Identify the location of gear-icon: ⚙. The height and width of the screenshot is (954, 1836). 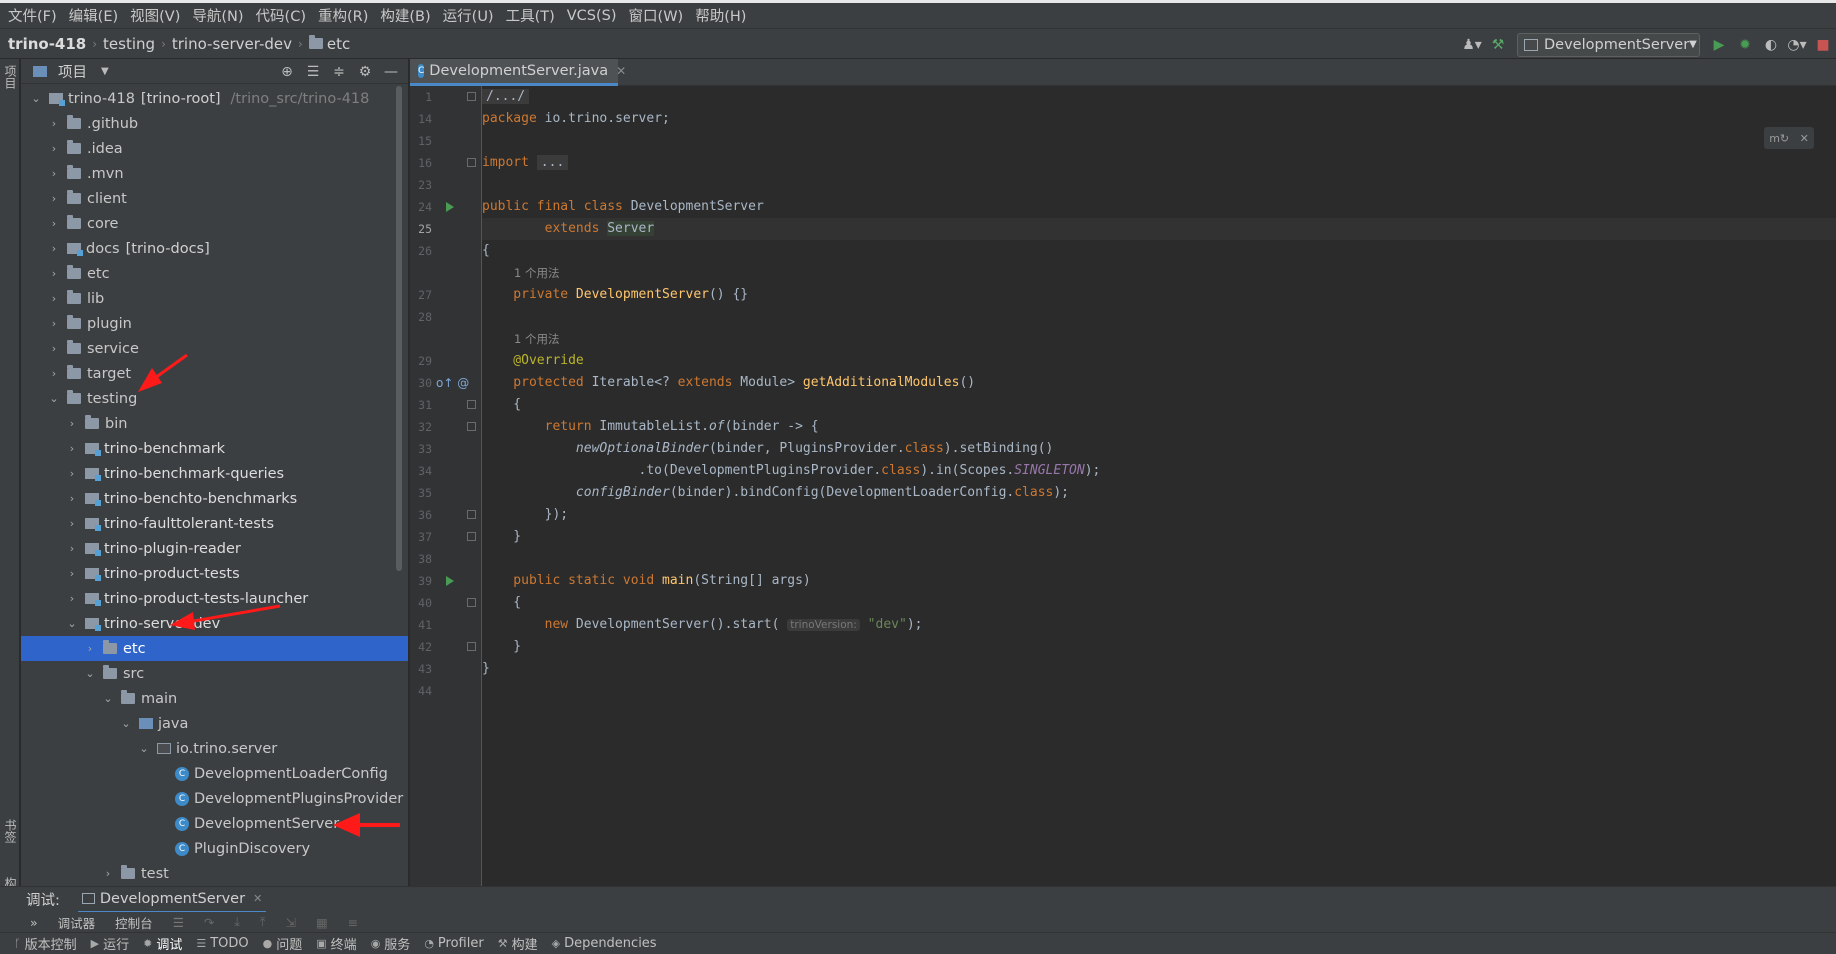
(365, 72).